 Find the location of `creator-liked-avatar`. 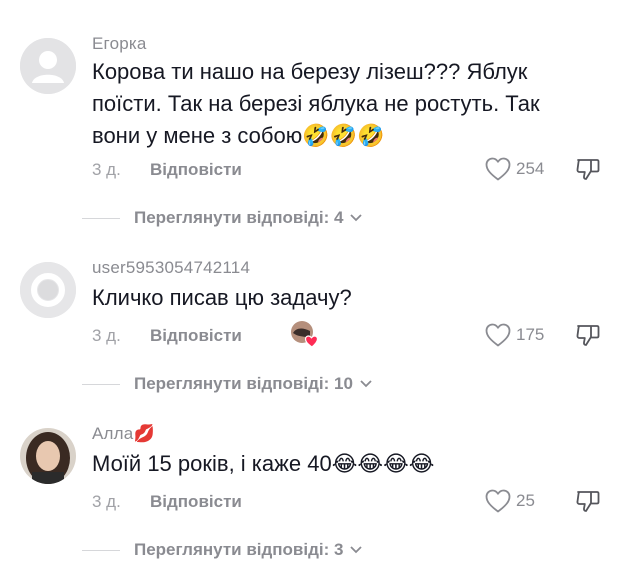

creator-liked-avatar is located at coordinates (304, 334).